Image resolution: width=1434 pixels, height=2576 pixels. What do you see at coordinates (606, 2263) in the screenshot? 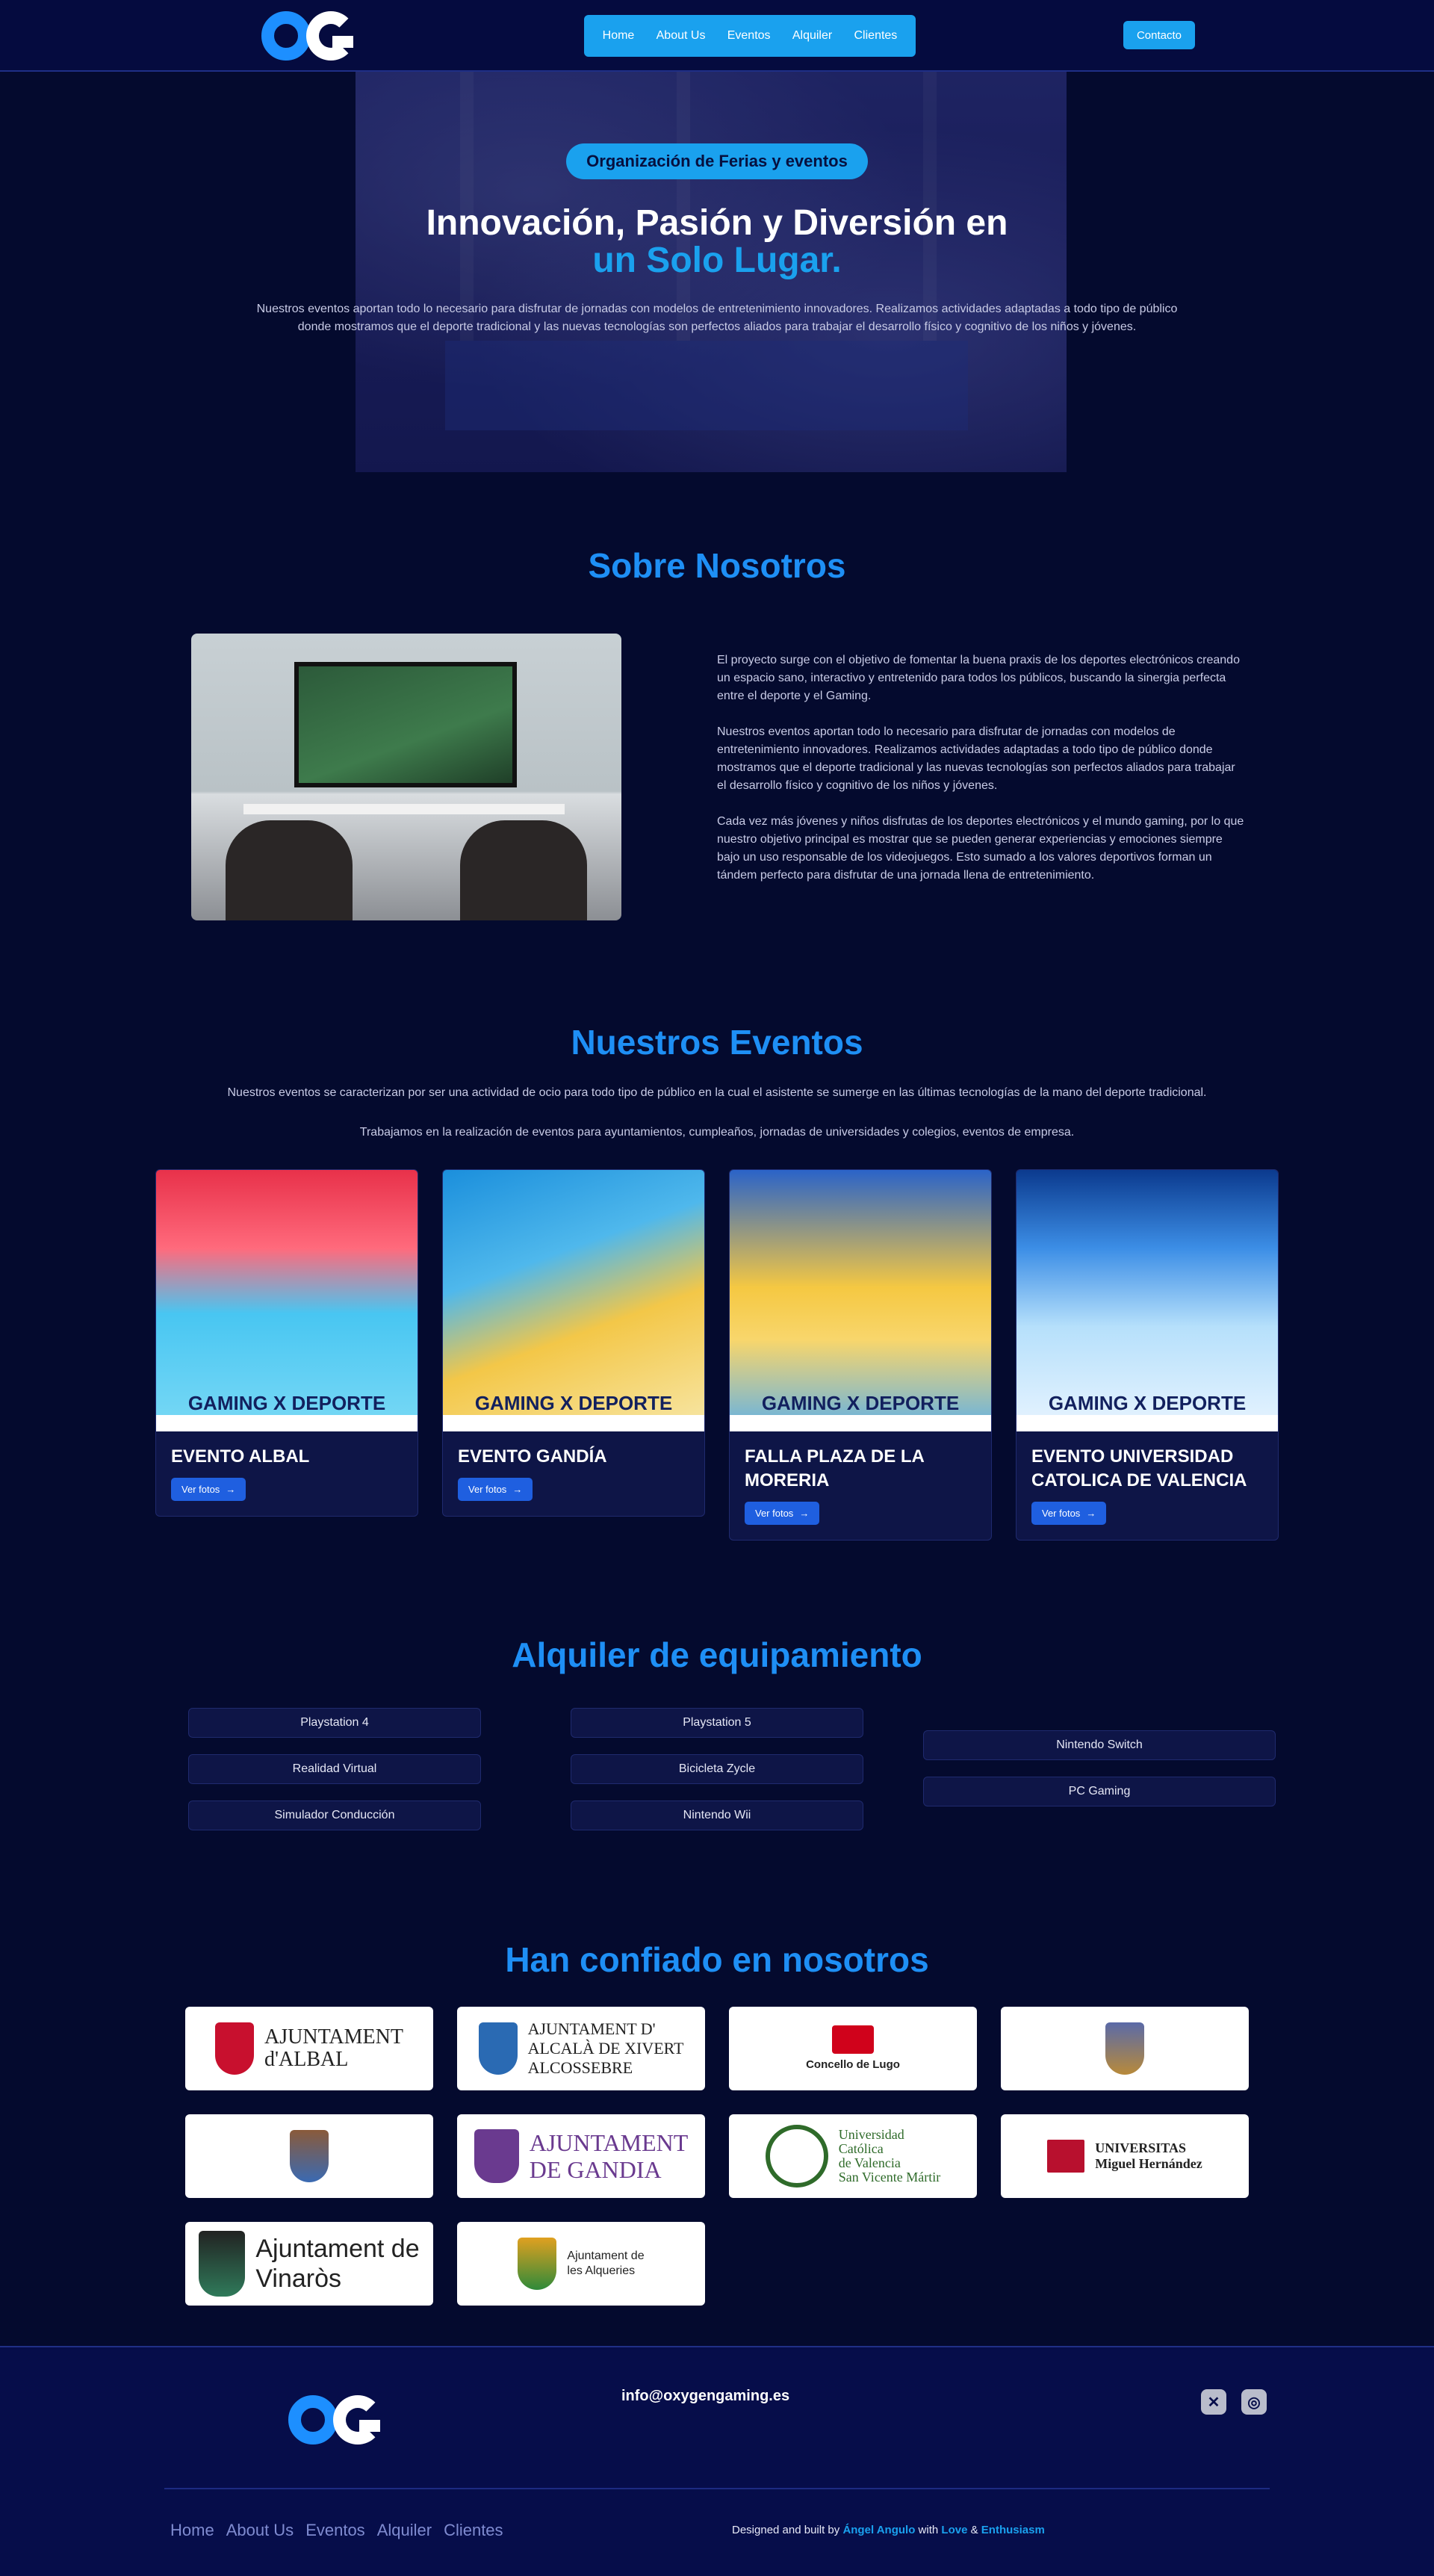
I see `client-logo-text: Ajuntament de les Alqueries` at bounding box center [606, 2263].